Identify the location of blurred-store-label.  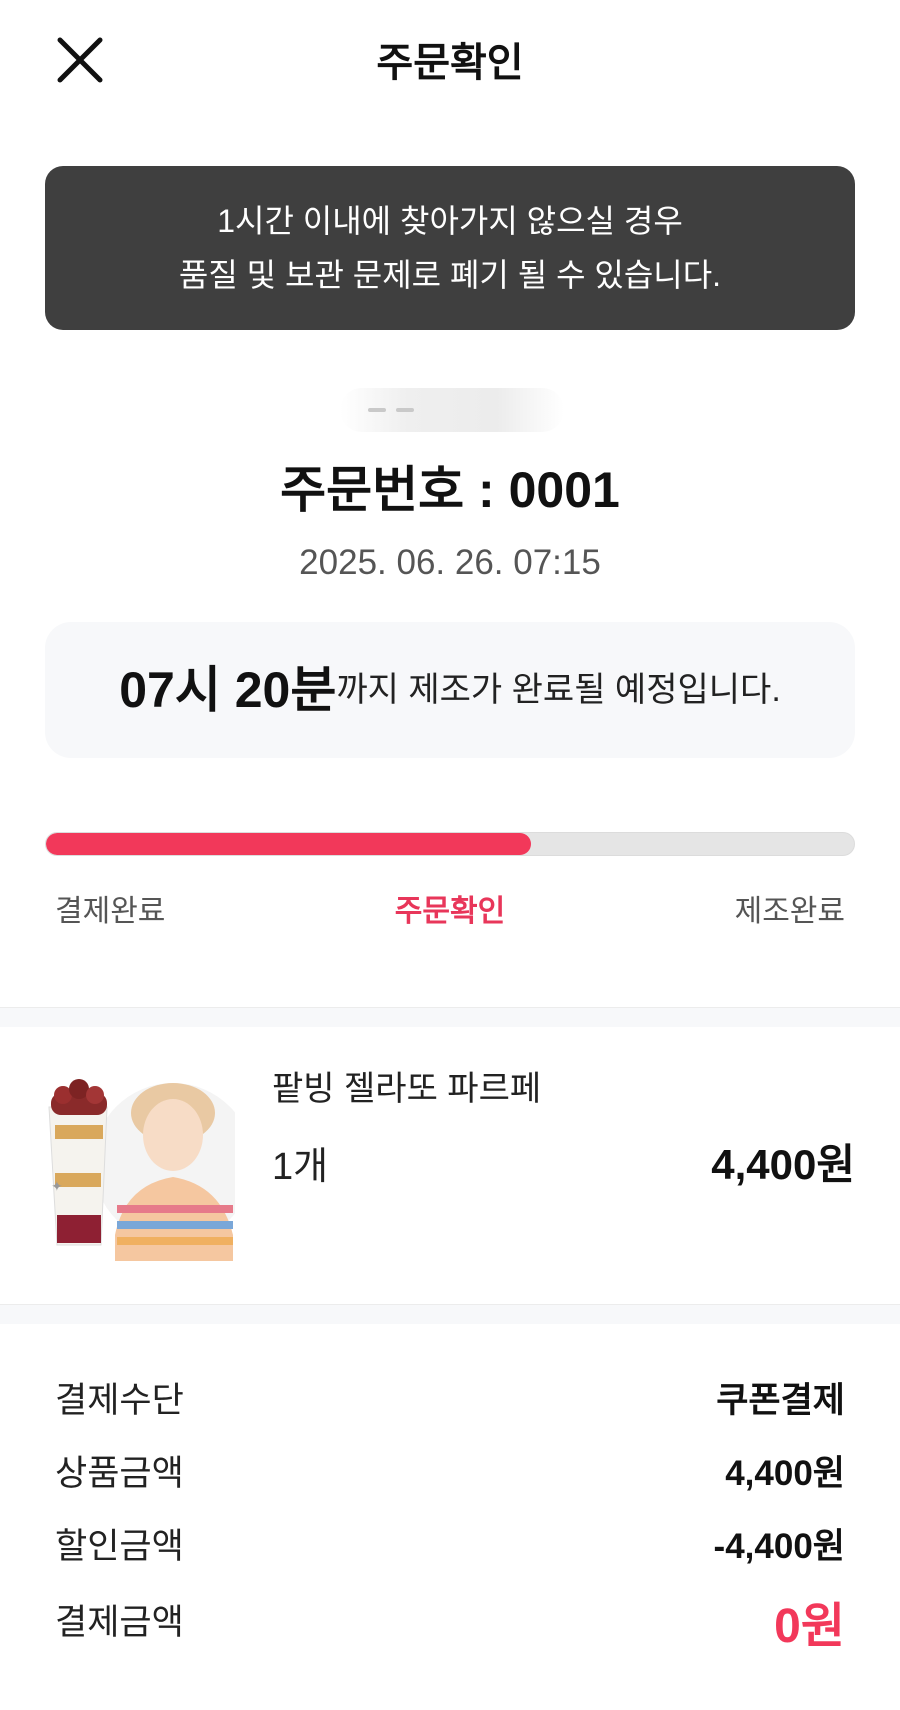
(452, 410).